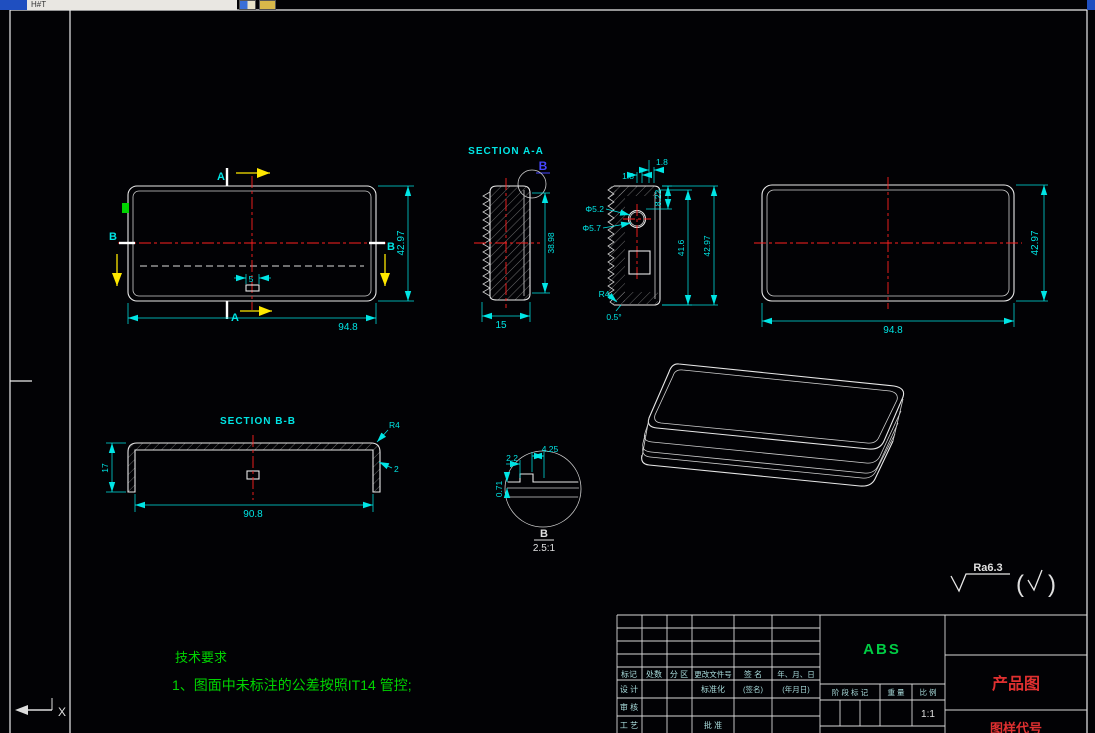 The width and height of the screenshot is (1095, 733). What do you see at coordinates (901, 256) in the screenshot?
I see `right-view: 42.97 94.8` at bounding box center [901, 256].